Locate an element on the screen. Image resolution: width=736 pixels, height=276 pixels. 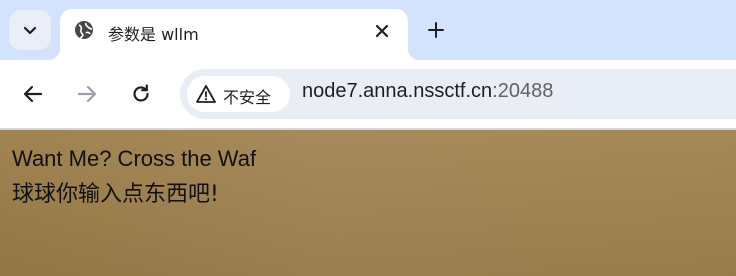
arrow-right-icon is located at coordinates (87, 94).